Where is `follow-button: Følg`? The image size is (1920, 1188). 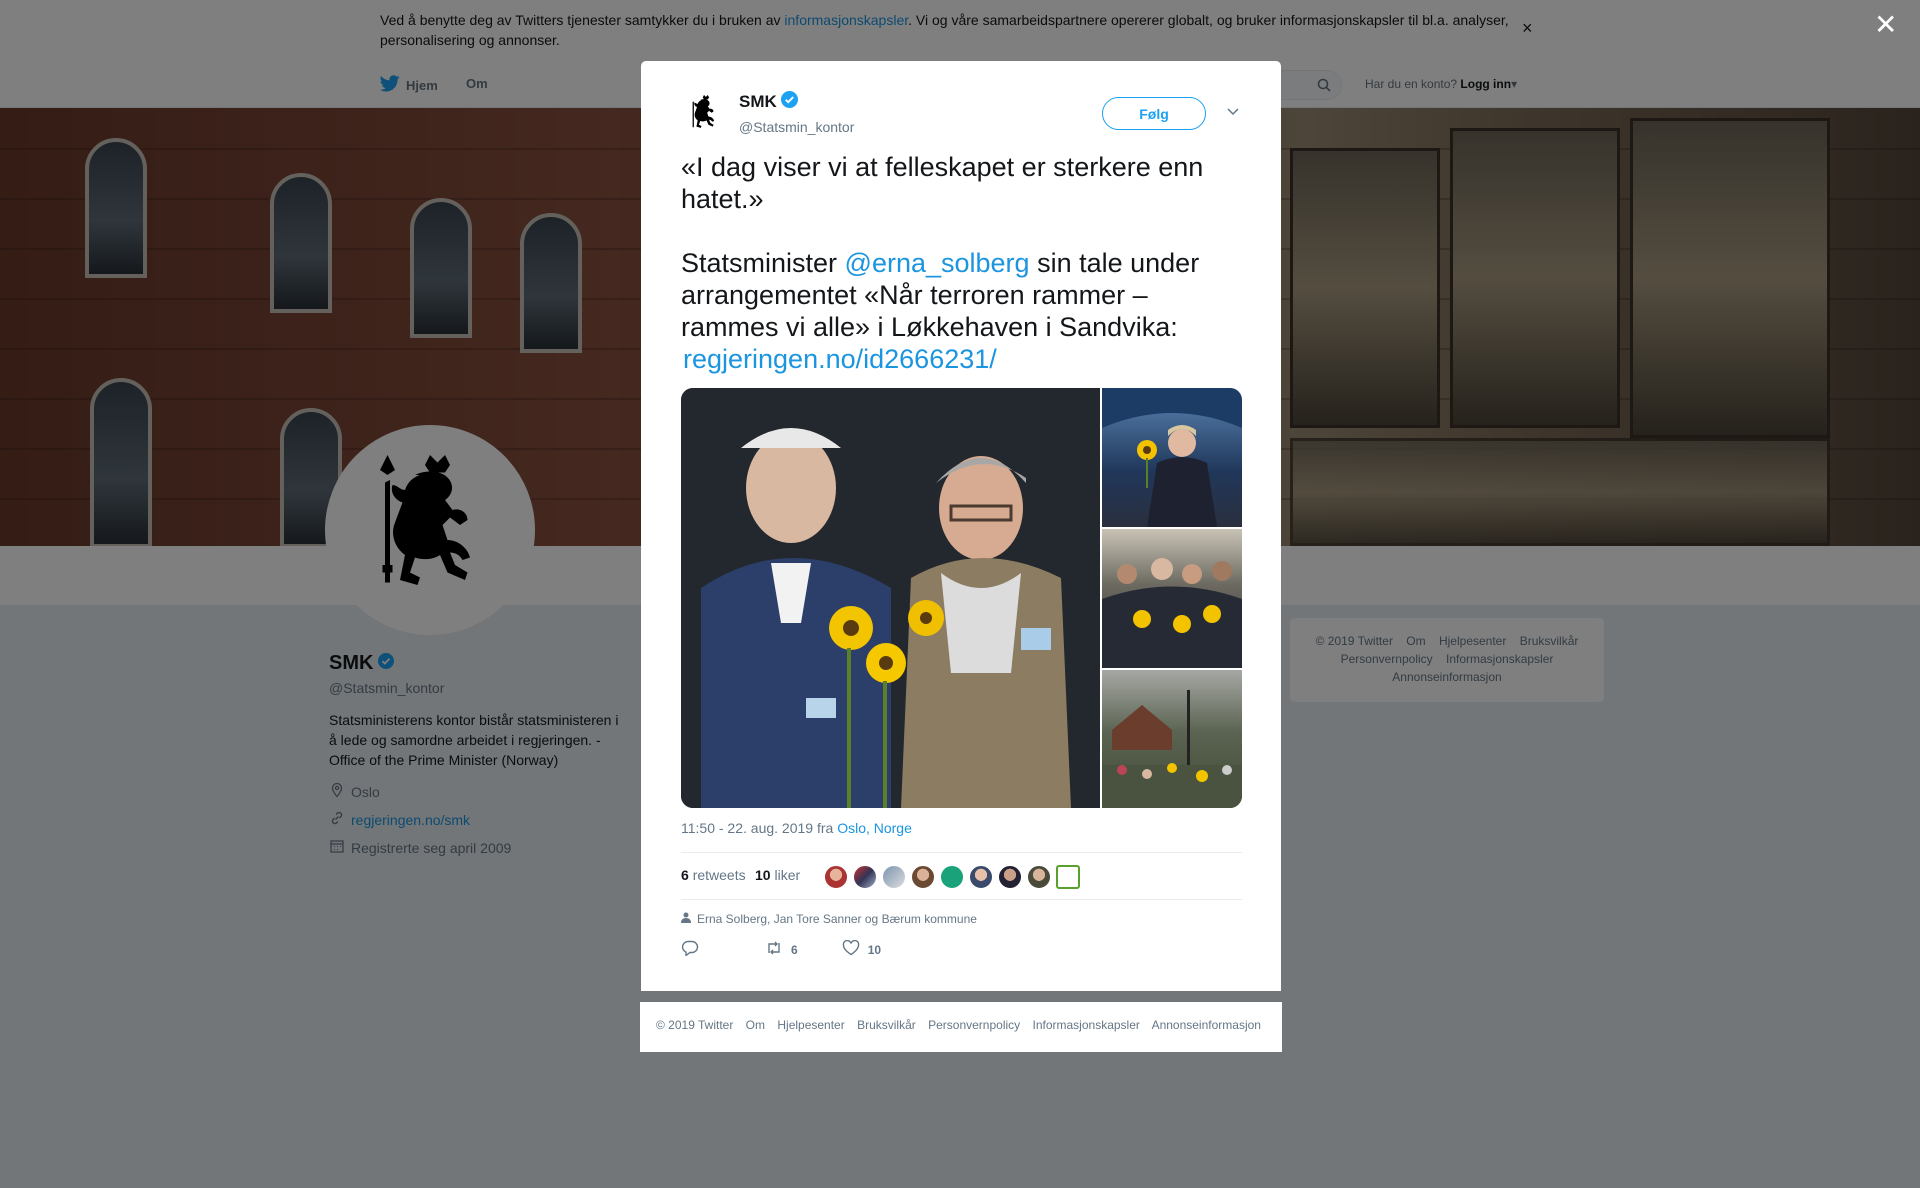 follow-button: Følg is located at coordinates (1154, 113).